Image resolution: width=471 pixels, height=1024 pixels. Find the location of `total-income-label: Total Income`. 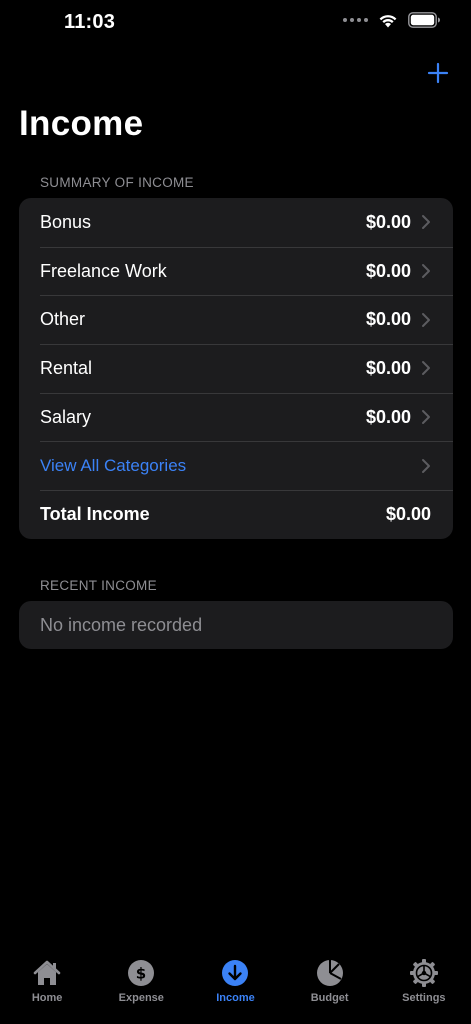

total-income-label: Total Income is located at coordinates (95, 514).